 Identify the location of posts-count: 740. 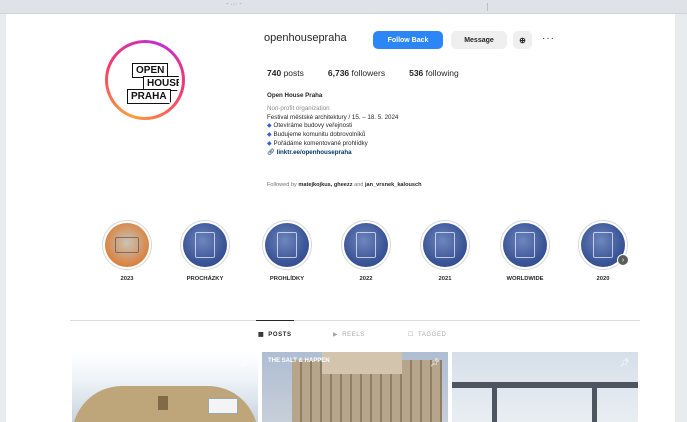
(274, 73).